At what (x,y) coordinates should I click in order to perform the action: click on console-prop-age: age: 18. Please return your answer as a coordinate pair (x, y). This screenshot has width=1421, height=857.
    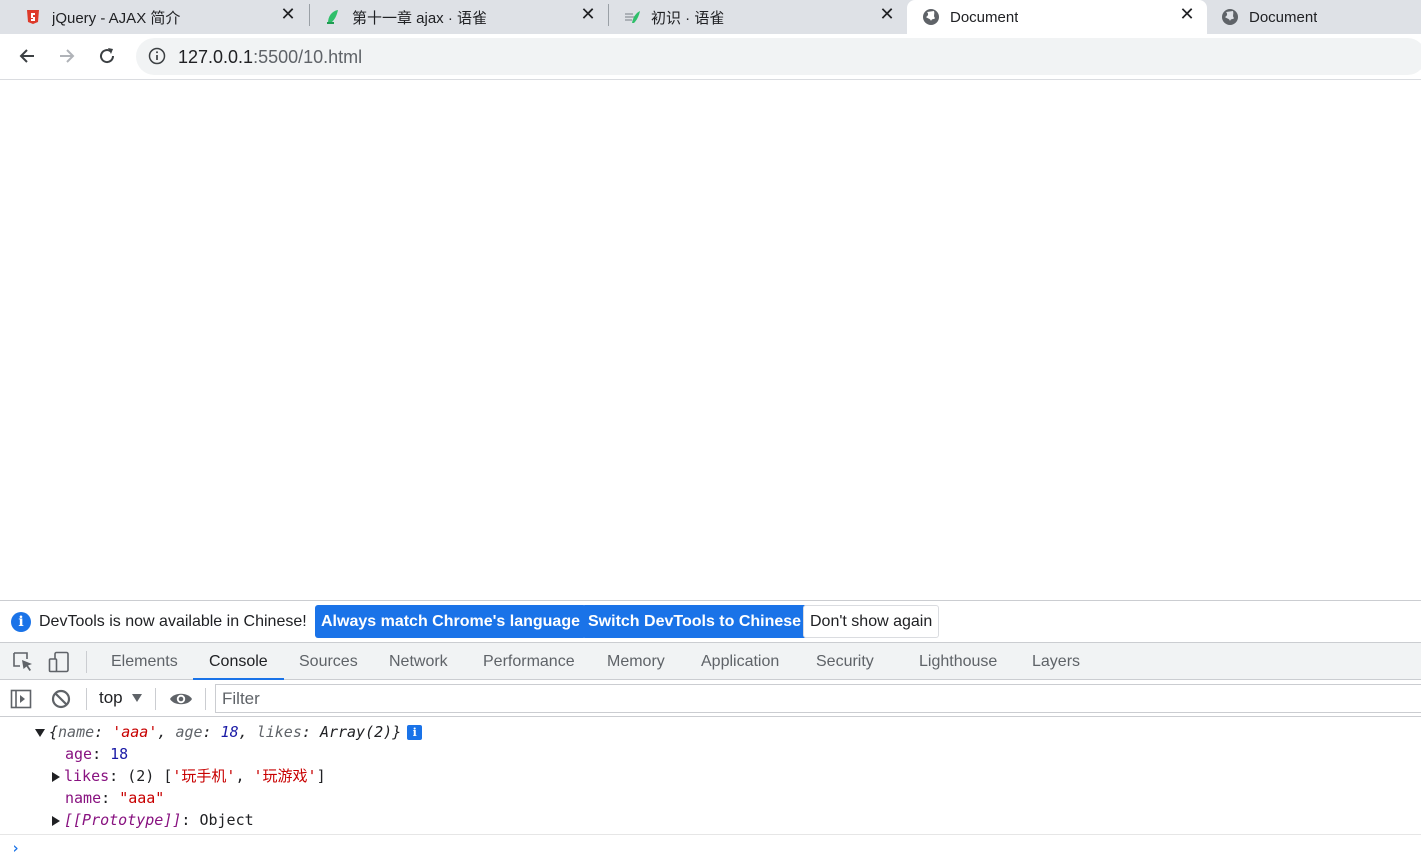
    Looking at the image, I should click on (97, 754).